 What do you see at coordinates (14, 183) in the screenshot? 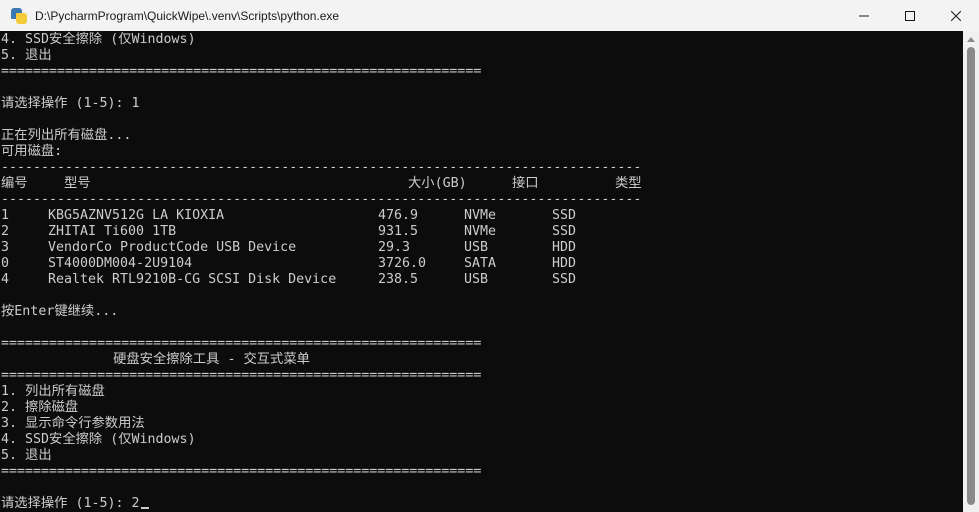
I see `header-number: 编号` at bounding box center [14, 183].